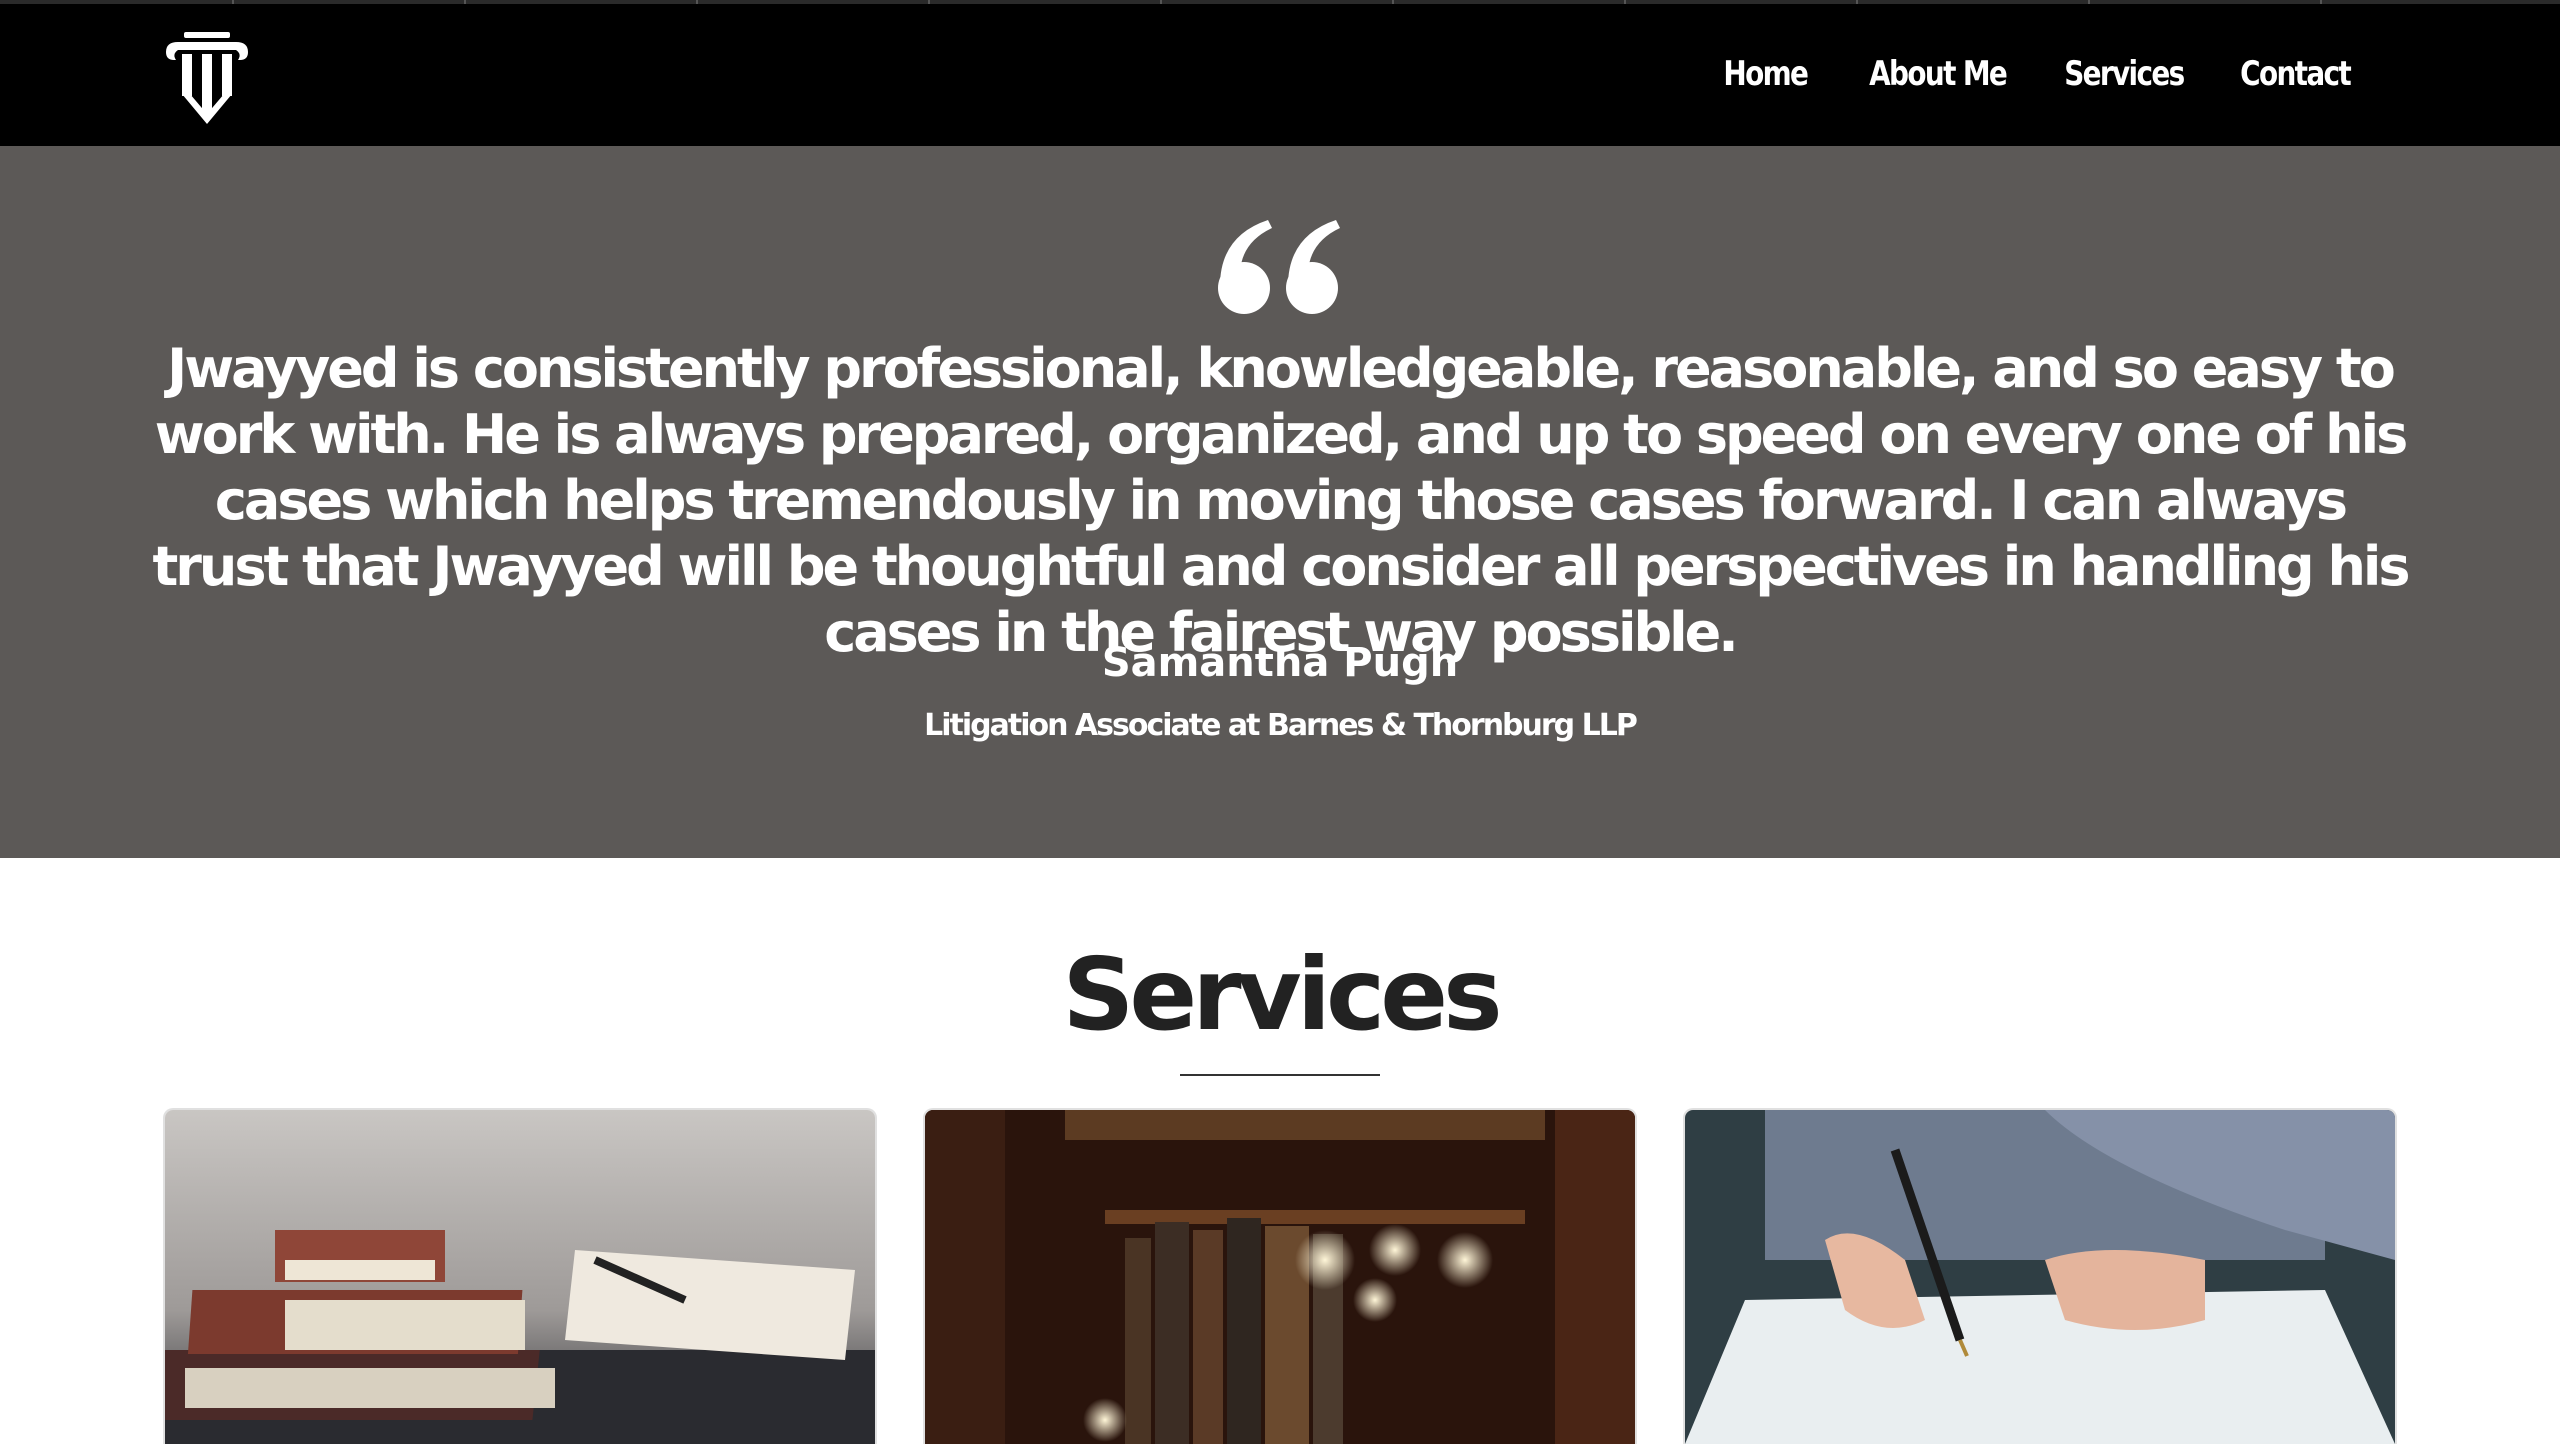 The width and height of the screenshot is (2560, 1444). Describe the element at coordinates (1280, 1075) in the screenshot. I see `heading-underline` at that location.